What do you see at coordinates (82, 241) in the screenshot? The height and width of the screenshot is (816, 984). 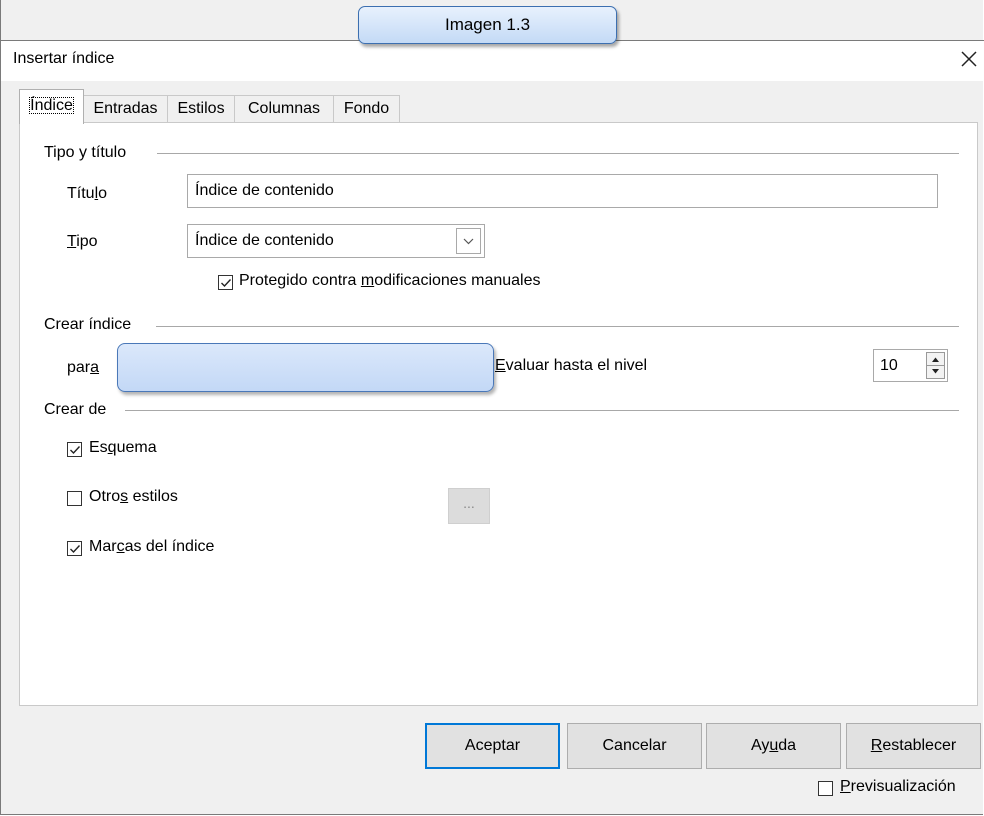 I see `tipo-label: Tipo` at bounding box center [82, 241].